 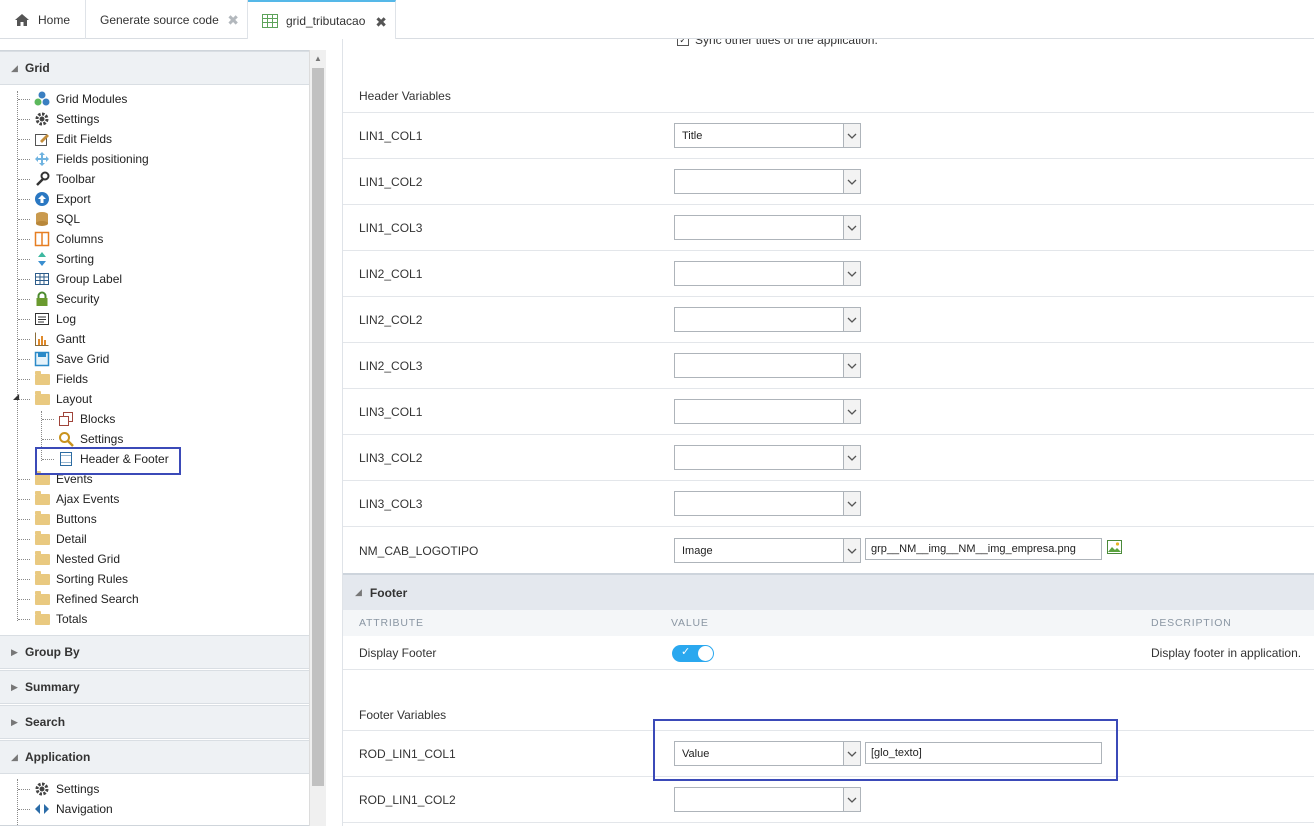 What do you see at coordinates (391, 458) in the screenshot?
I see `variable-label: LIN3_COL2` at bounding box center [391, 458].